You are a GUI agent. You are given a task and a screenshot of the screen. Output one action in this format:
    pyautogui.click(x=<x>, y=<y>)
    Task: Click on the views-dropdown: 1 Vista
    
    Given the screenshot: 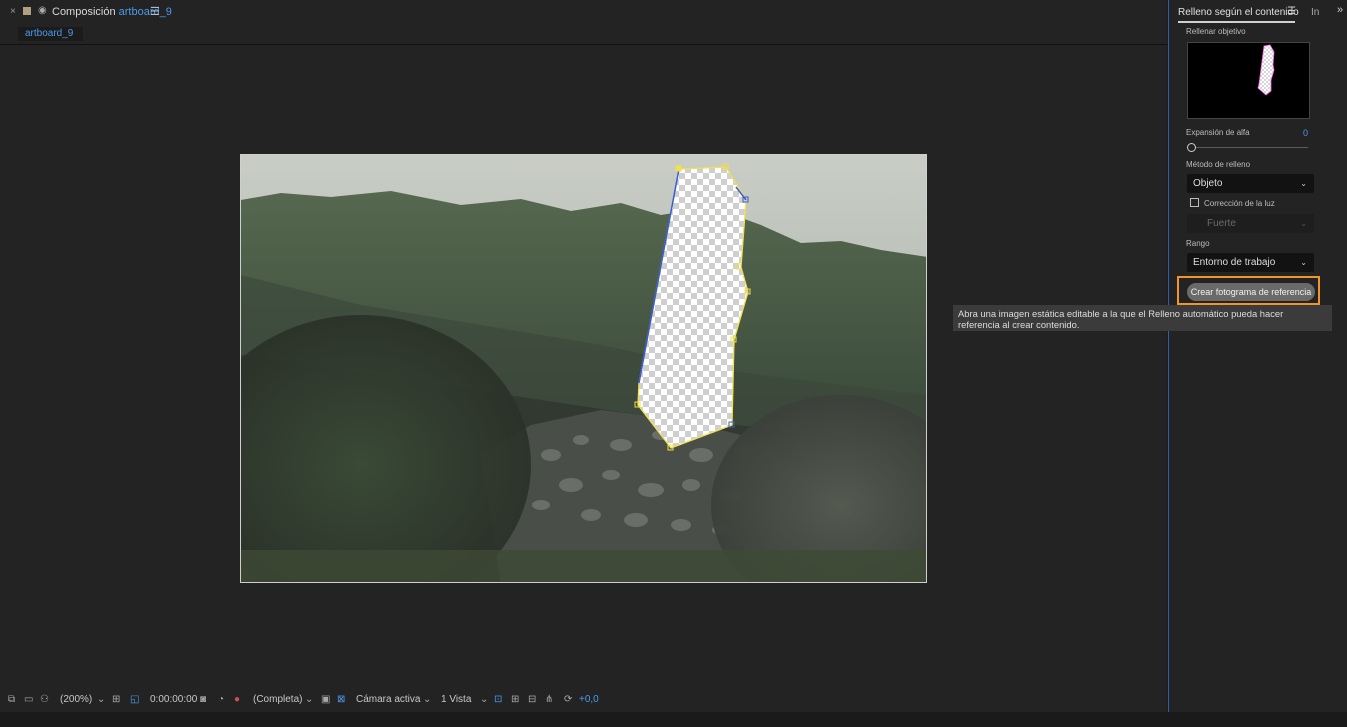 What is the action you would take?
    pyautogui.click(x=456, y=699)
    